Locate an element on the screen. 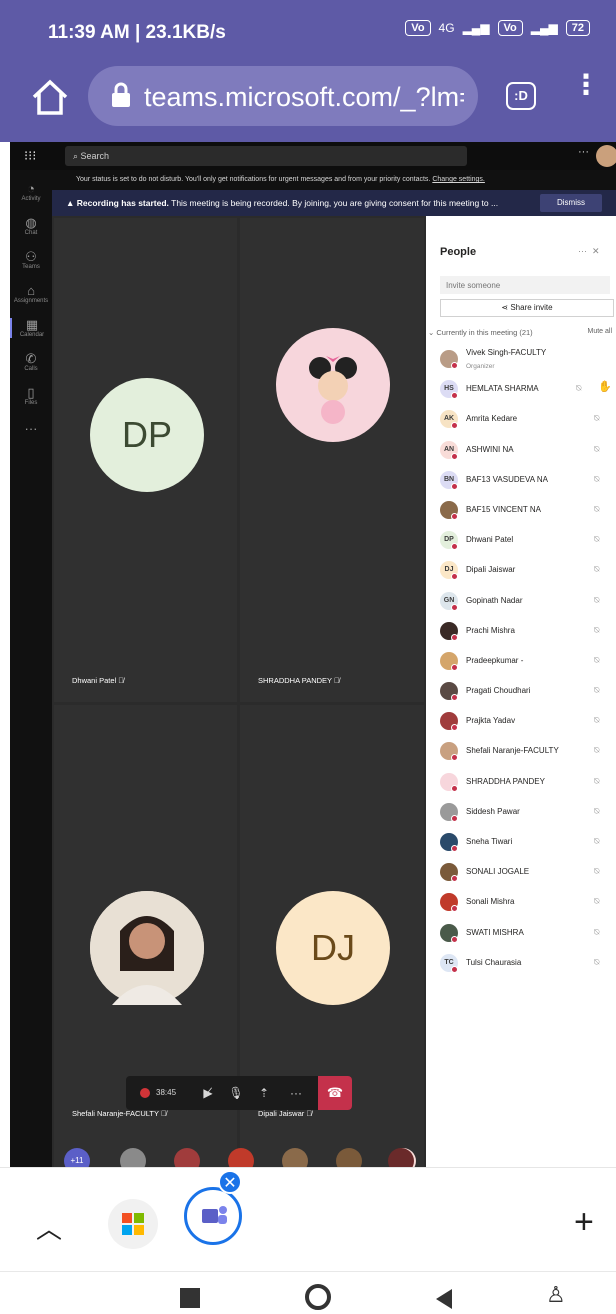 This screenshot has width=616, height=1314. participant-row: TC Tulsi Chaurasia ⍉ is located at coordinates (521, 965).